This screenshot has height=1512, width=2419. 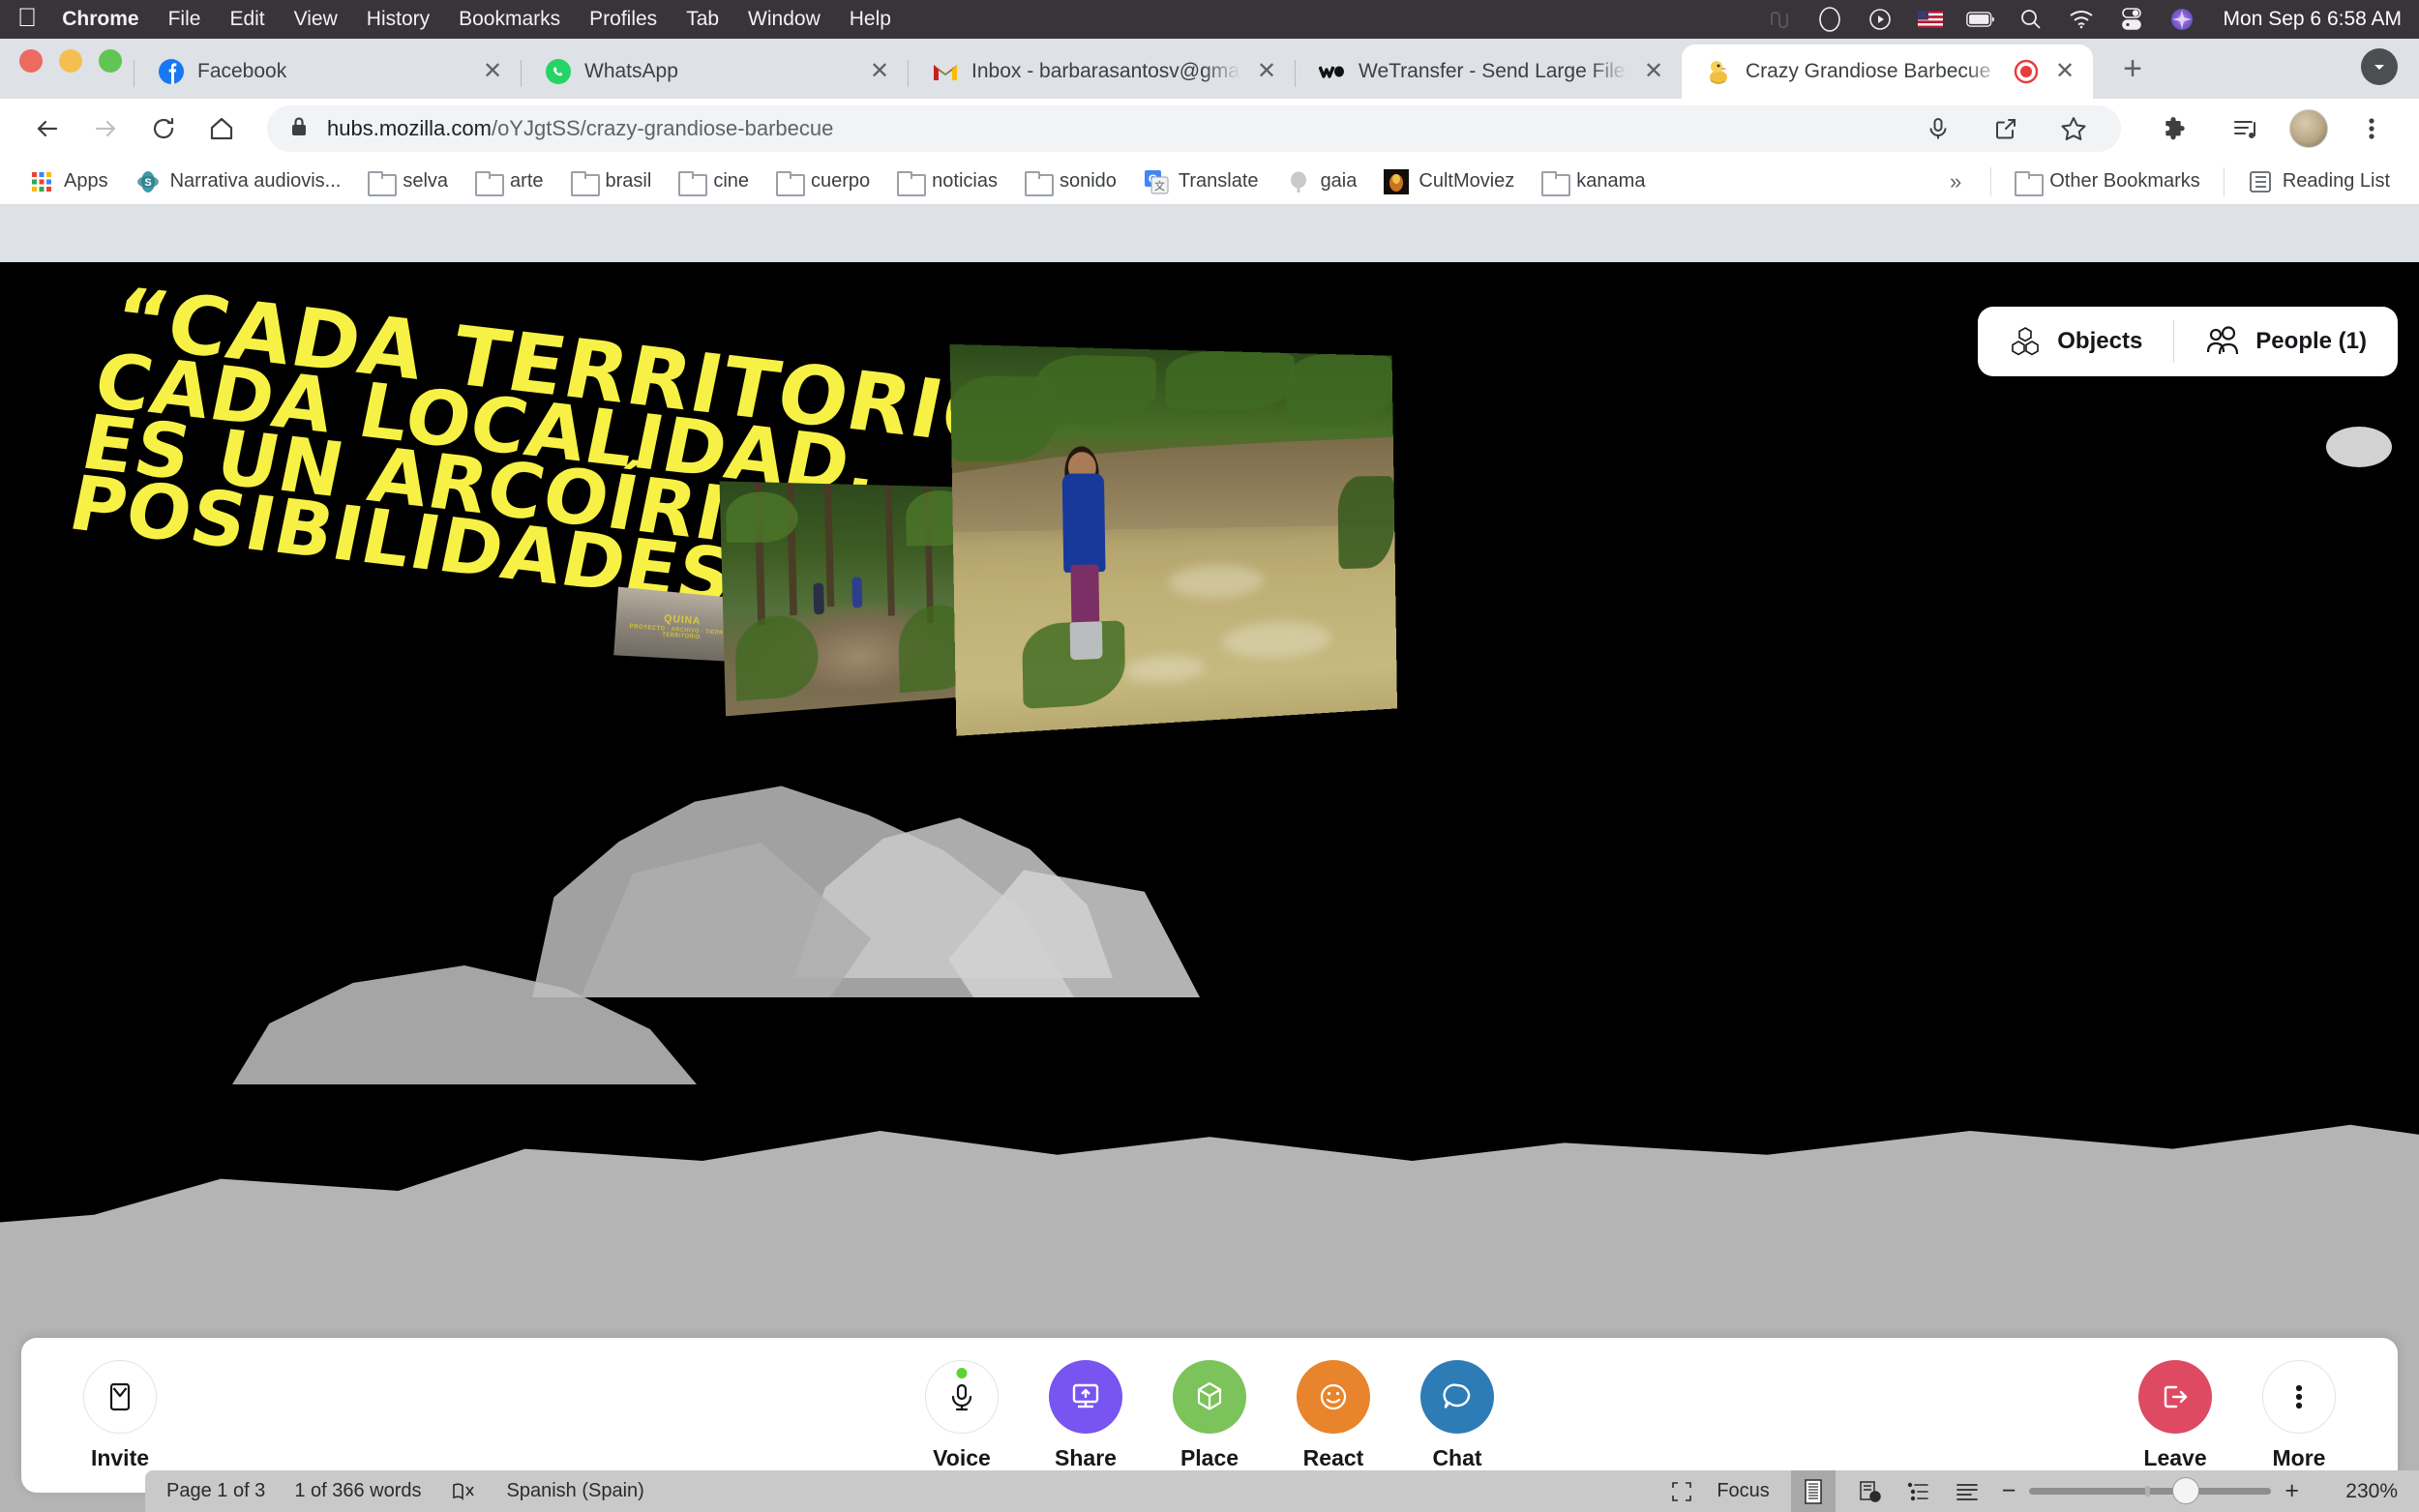 I want to click on chat-button: Chat, so click(x=1457, y=1415).